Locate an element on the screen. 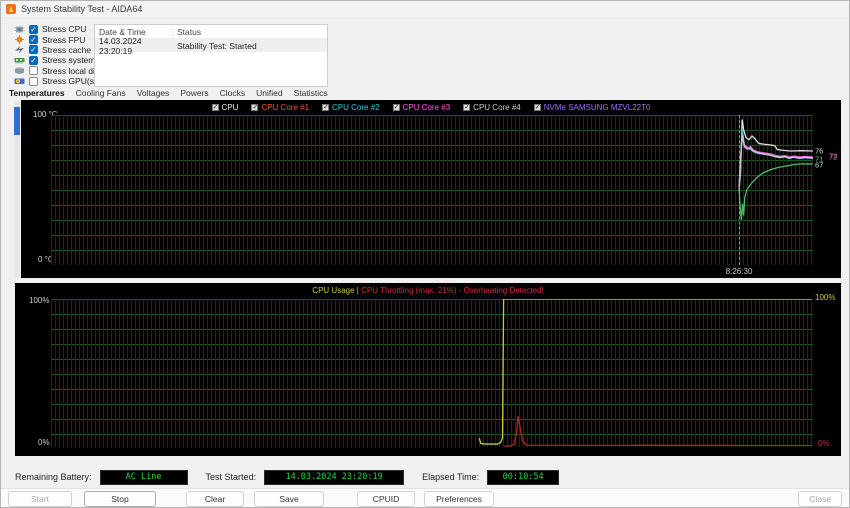 The height and width of the screenshot is (508, 850). current-value-label: 67 is located at coordinates (819, 164).